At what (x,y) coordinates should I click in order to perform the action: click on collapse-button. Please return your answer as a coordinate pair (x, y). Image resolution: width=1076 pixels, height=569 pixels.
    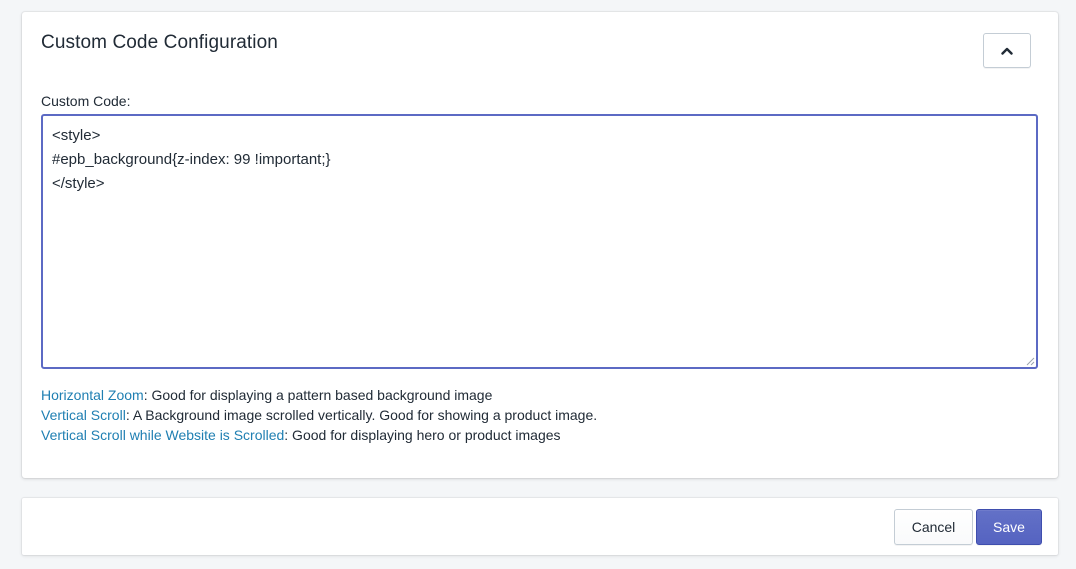
    Looking at the image, I should click on (1007, 50).